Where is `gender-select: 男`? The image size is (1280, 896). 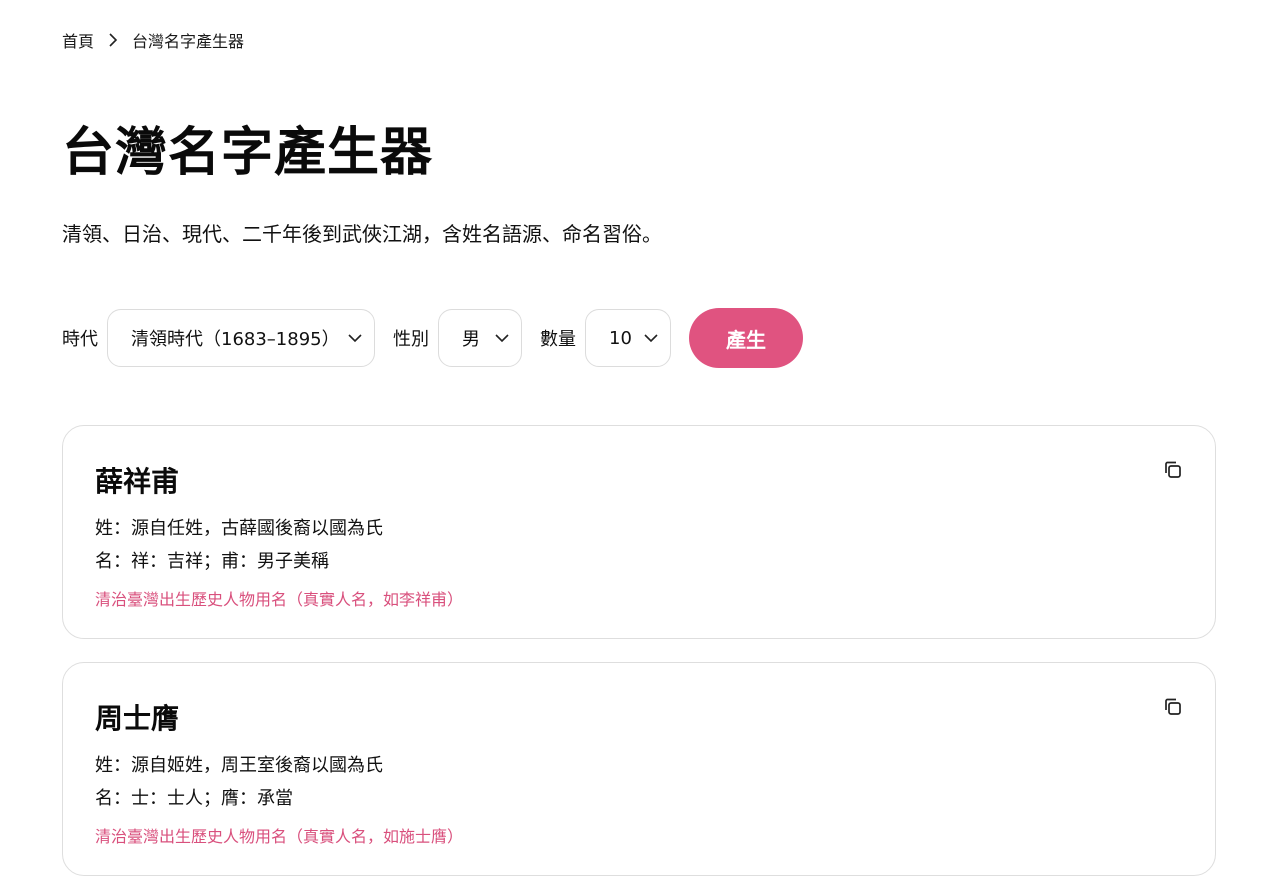 gender-select: 男 is located at coordinates (480, 338).